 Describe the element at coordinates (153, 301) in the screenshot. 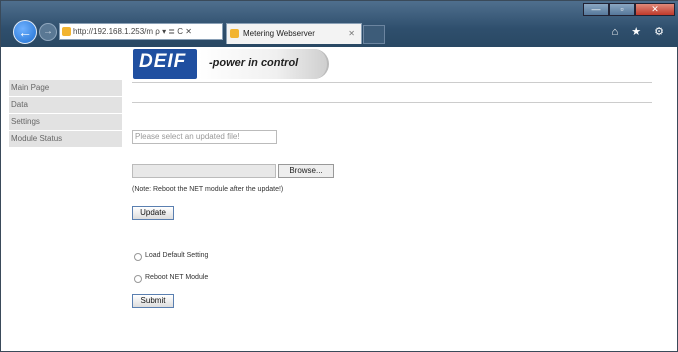

I see `submit-button: Submit` at that location.